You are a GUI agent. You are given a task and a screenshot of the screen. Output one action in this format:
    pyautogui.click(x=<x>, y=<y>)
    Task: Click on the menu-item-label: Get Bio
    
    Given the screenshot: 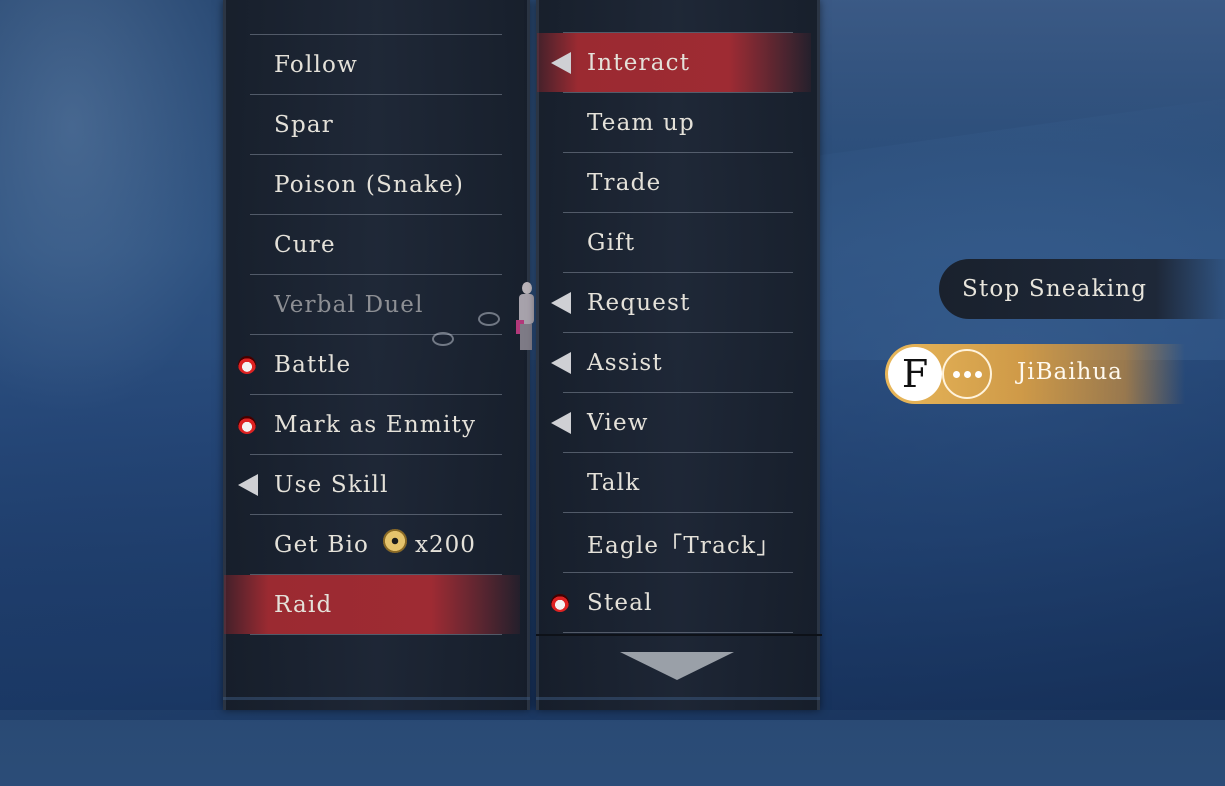 What is the action you would take?
    pyautogui.click(x=322, y=544)
    